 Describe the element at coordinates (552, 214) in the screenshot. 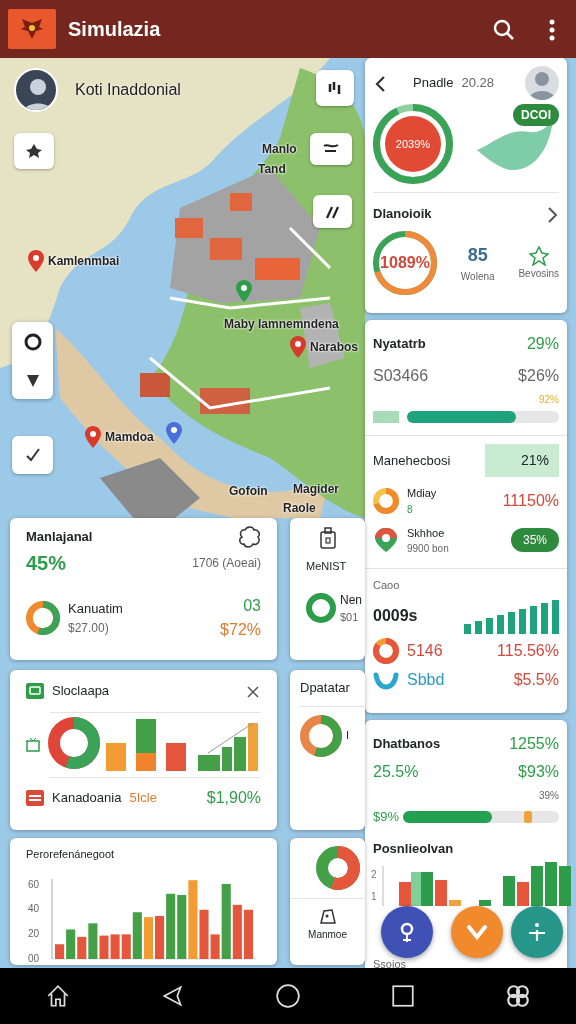

I see `chevron-icon` at that location.